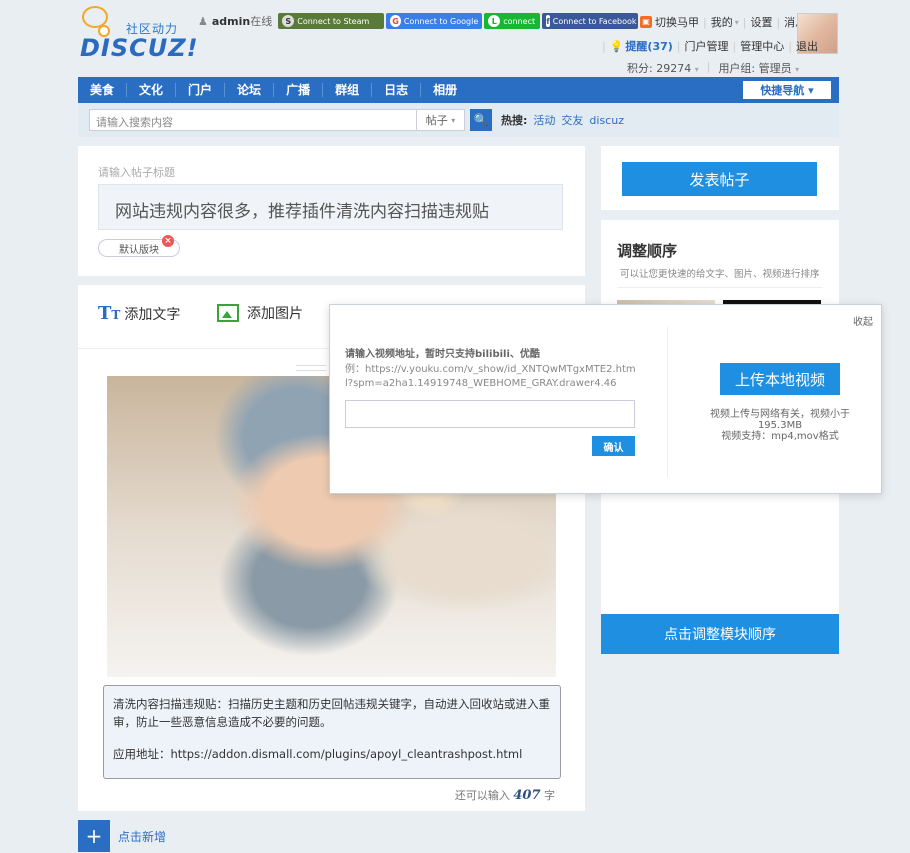 This screenshot has height=853, width=910. I want to click on add-text-label: 添加文字, so click(152, 314).